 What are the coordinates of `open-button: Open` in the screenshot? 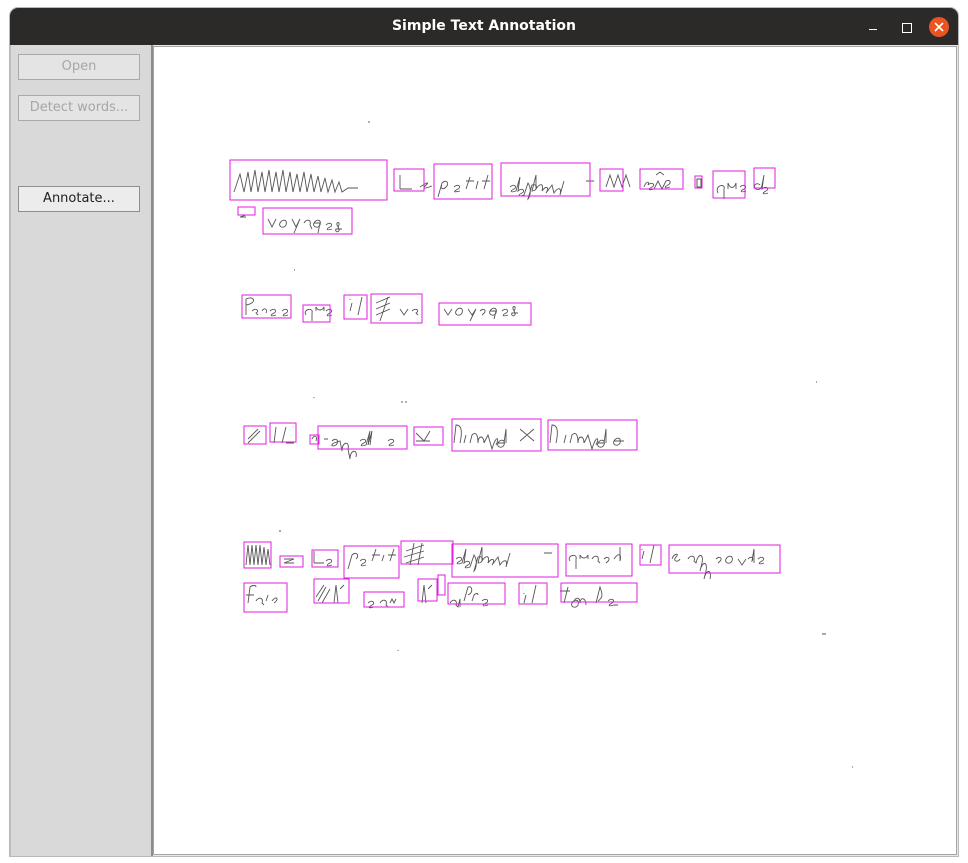 It's located at (79, 67).